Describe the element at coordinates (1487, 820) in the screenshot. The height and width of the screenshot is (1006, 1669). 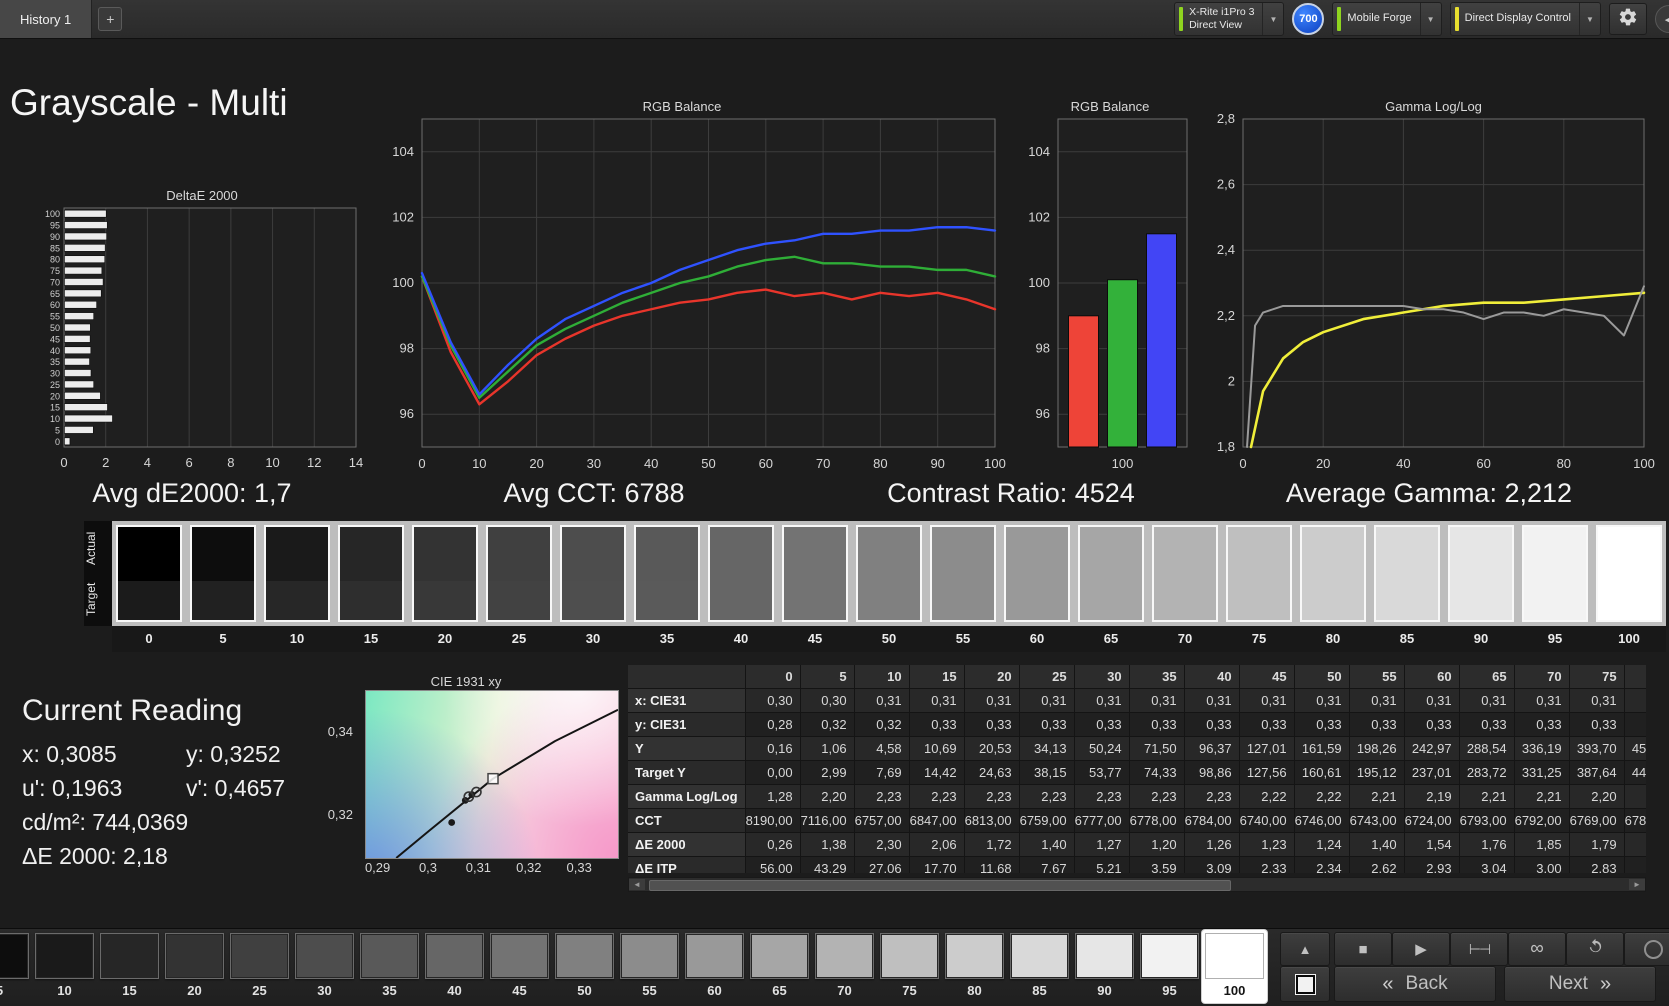
I see `table-cell: 6793,00` at that location.